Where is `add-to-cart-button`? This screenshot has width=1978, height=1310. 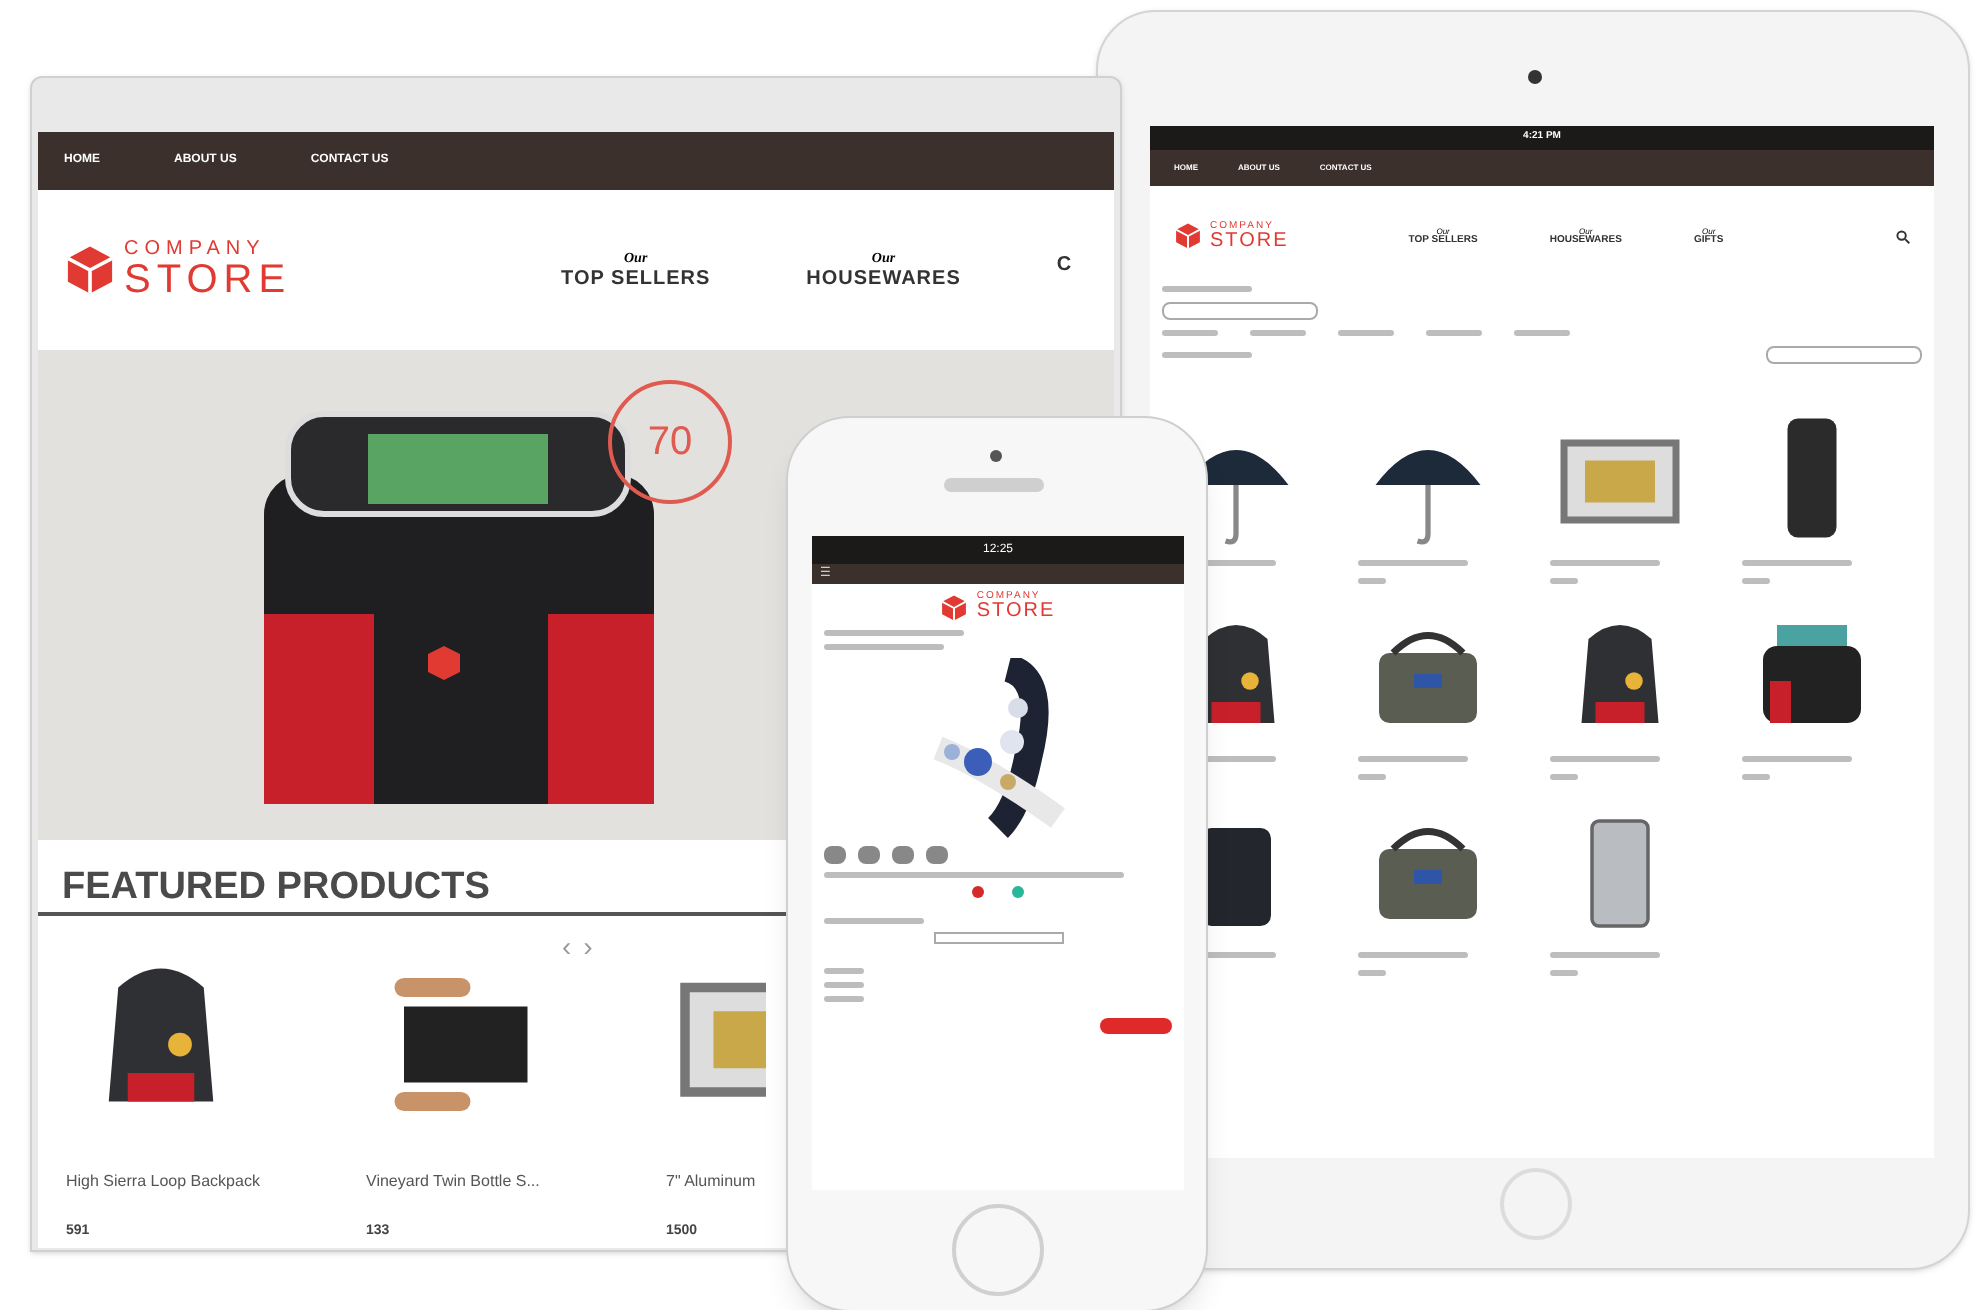 add-to-cart-button is located at coordinates (1136, 1026).